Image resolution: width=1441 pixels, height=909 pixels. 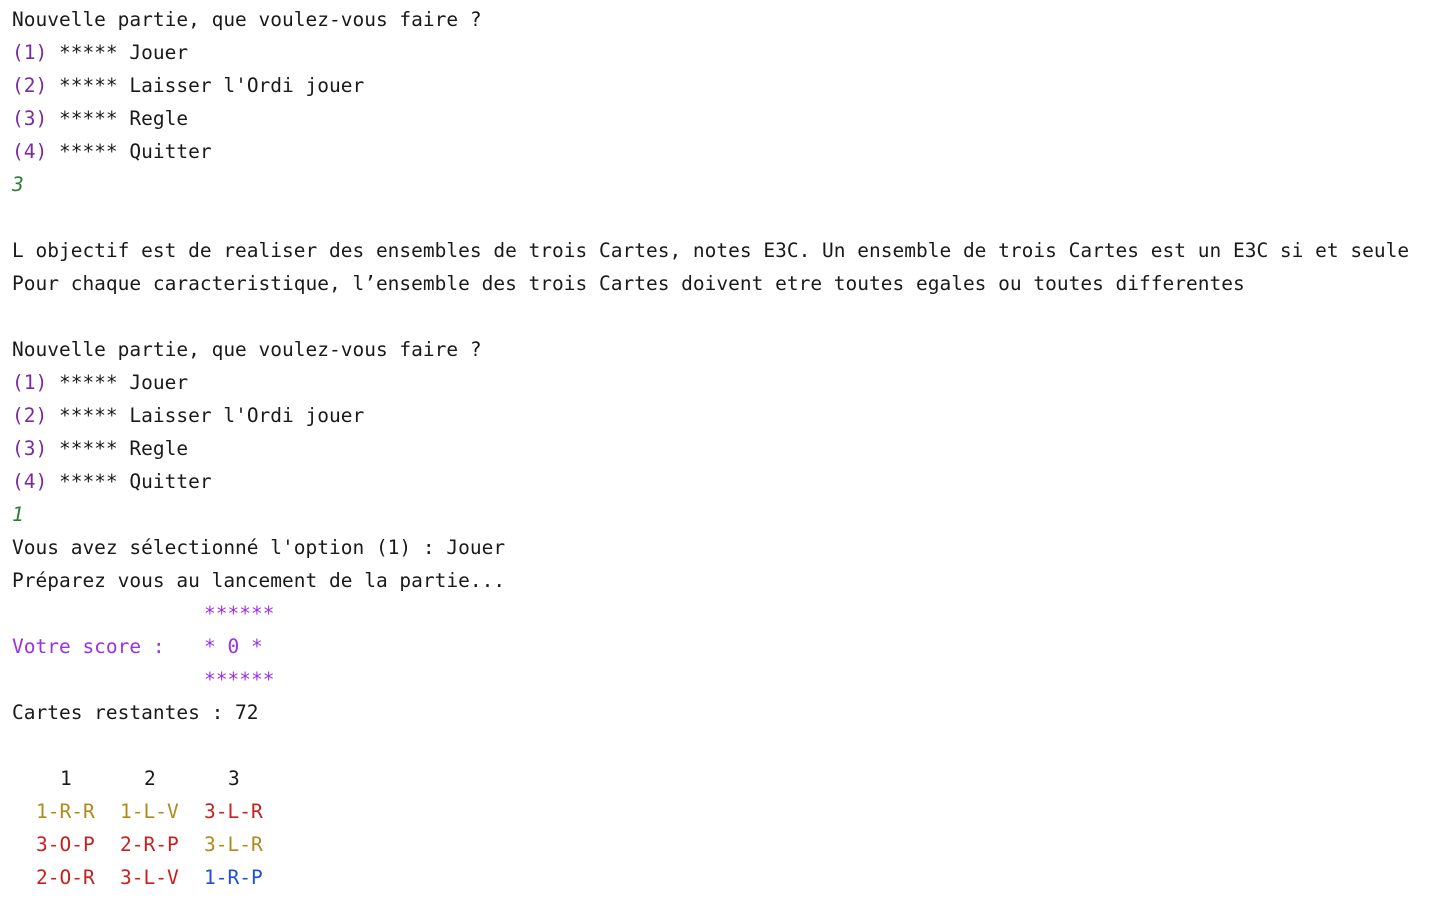 What do you see at coordinates (65, 844) in the screenshot?
I see `card-cell: 3-O-P` at bounding box center [65, 844].